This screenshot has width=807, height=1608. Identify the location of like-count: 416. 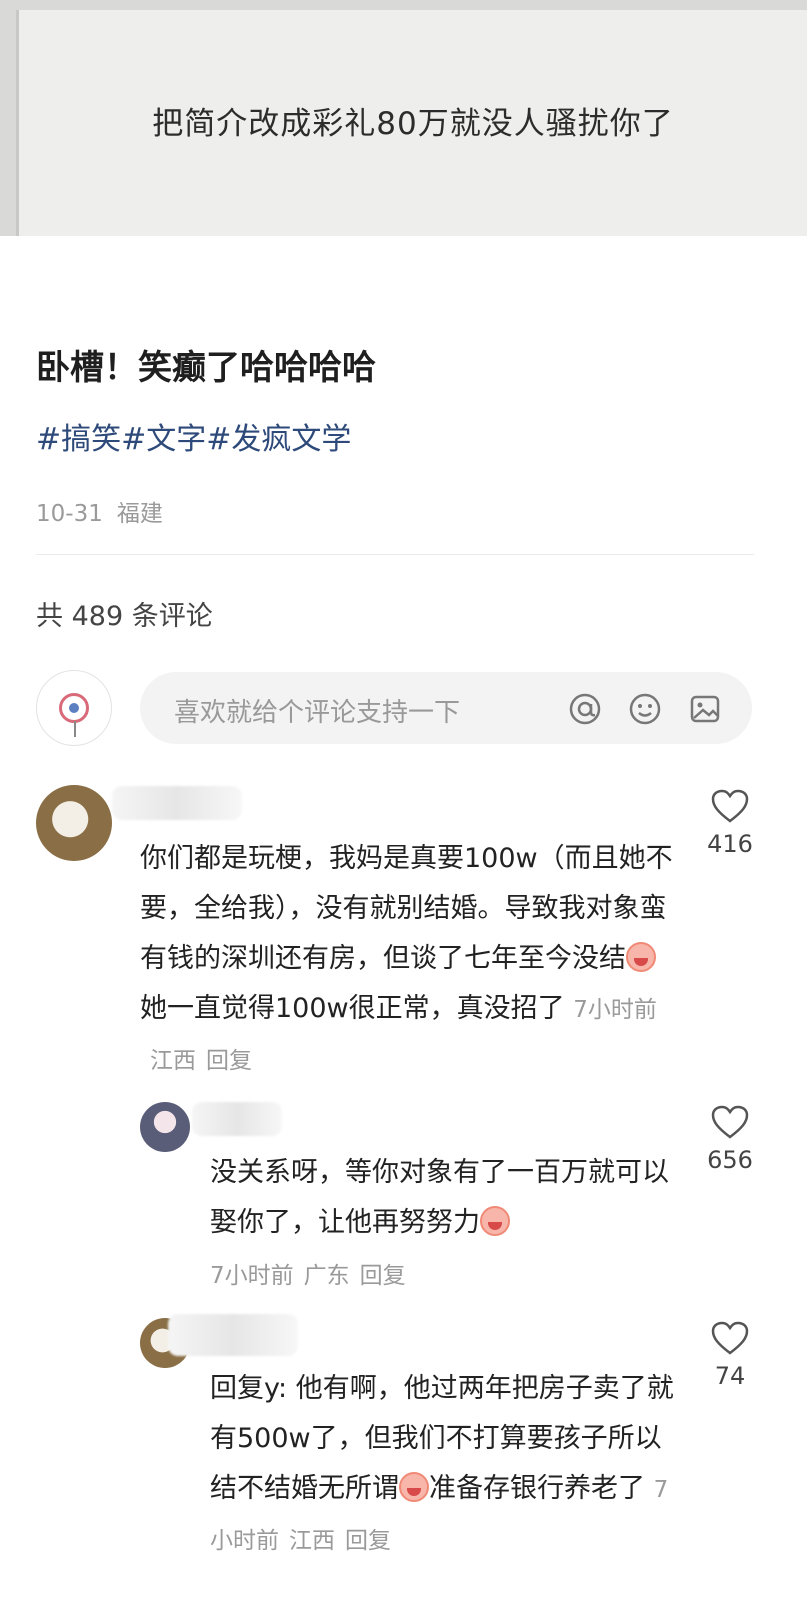
(730, 844).